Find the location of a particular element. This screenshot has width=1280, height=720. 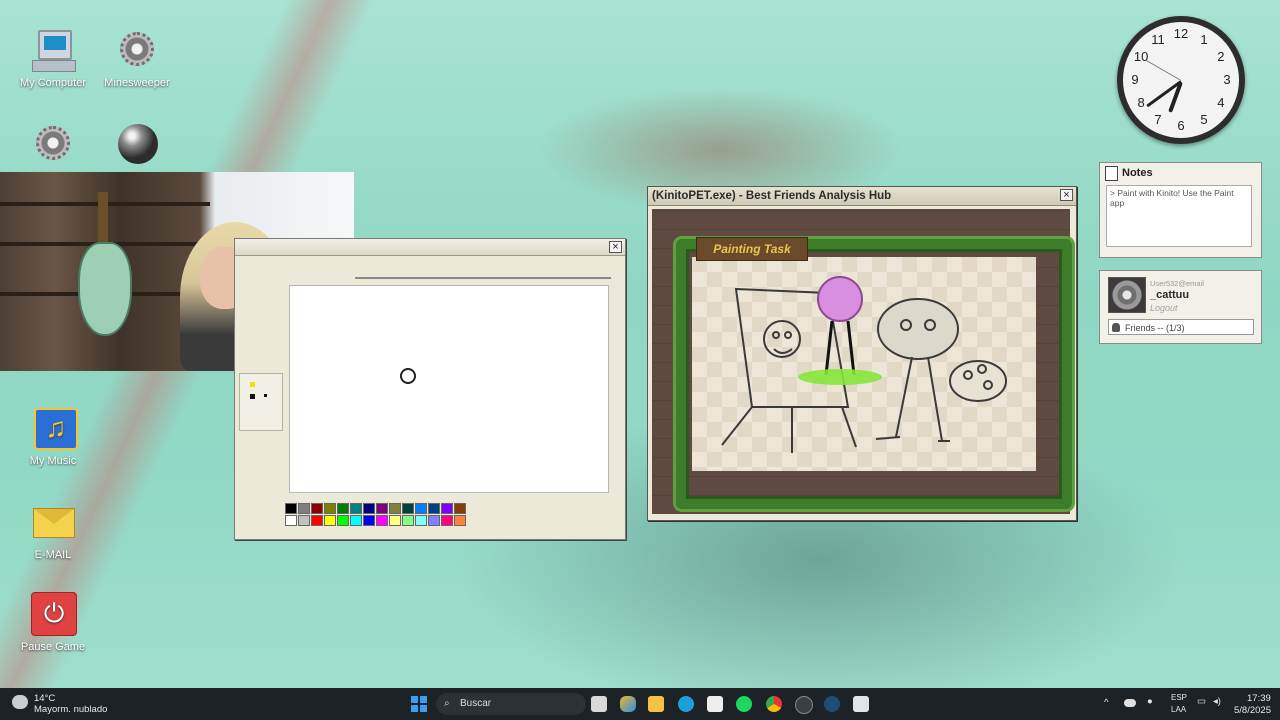

ball-icon is located at coordinates (137, 145).